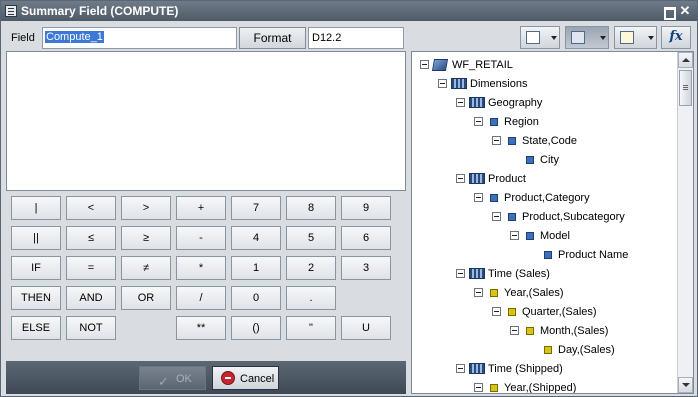 The image size is (698, 397). What do you see at coordinates (544, 369) in the screenshot?
I see `tree-item: Time (Shipped)` at bounding box center [544, 369].